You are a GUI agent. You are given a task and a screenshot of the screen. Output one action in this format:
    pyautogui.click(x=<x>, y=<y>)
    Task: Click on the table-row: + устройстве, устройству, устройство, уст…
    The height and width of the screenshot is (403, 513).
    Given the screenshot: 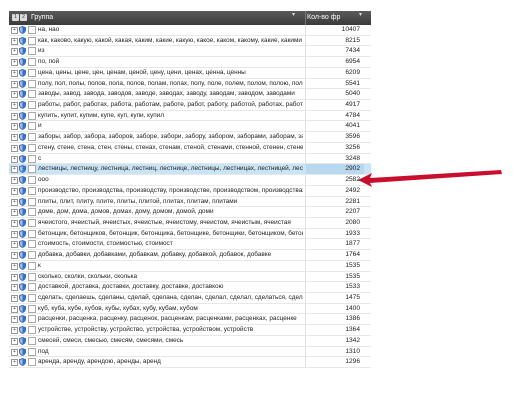 What is the action you would take?
    pyautogui.click(x=190, y=330)
    